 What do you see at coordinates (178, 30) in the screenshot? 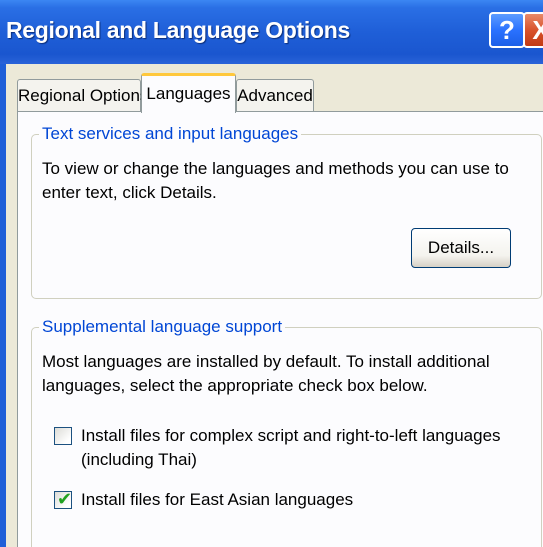
I see `window-title: Regional and Language Options` at bounding box center [178, 30].